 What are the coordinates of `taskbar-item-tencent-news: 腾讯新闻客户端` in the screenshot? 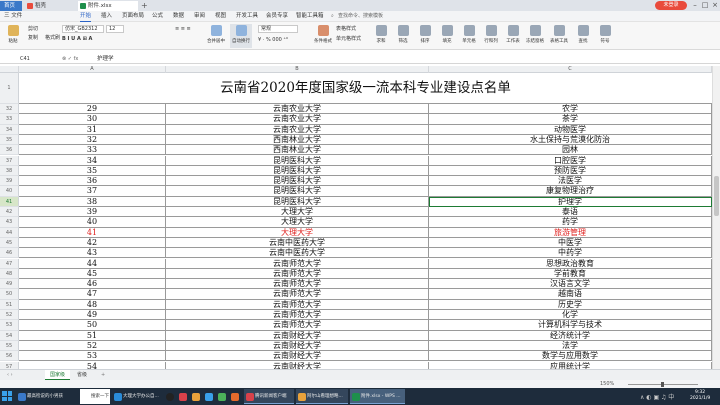 It's located at (269, 396).